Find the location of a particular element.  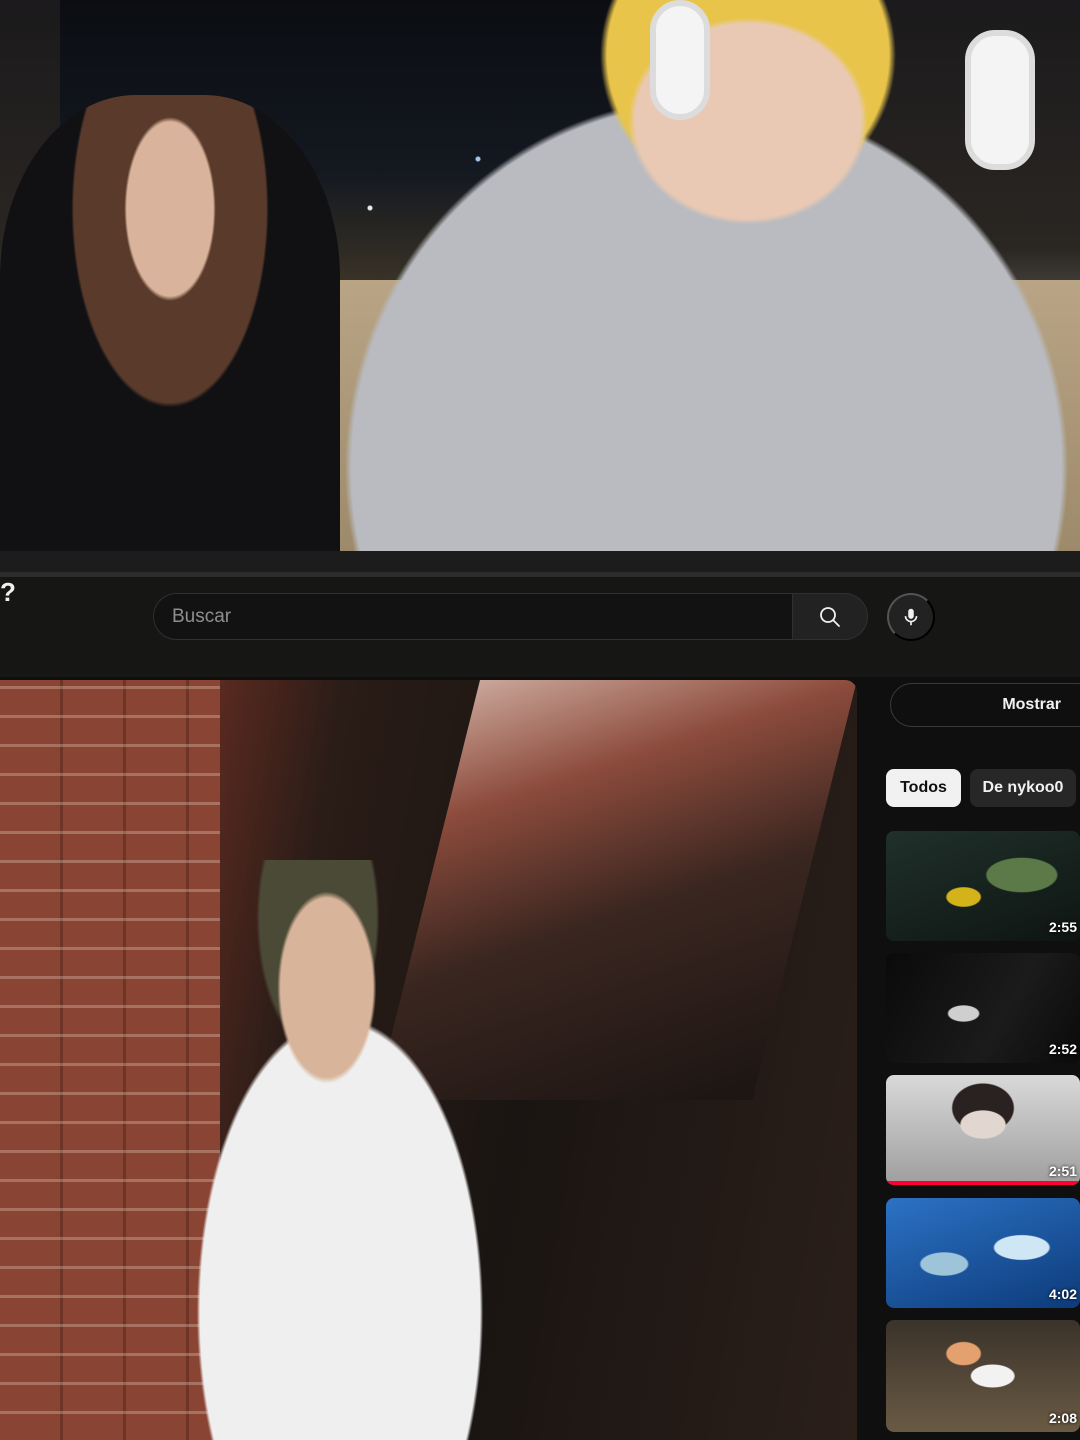

search-icon is located at coordinates (830, 616).